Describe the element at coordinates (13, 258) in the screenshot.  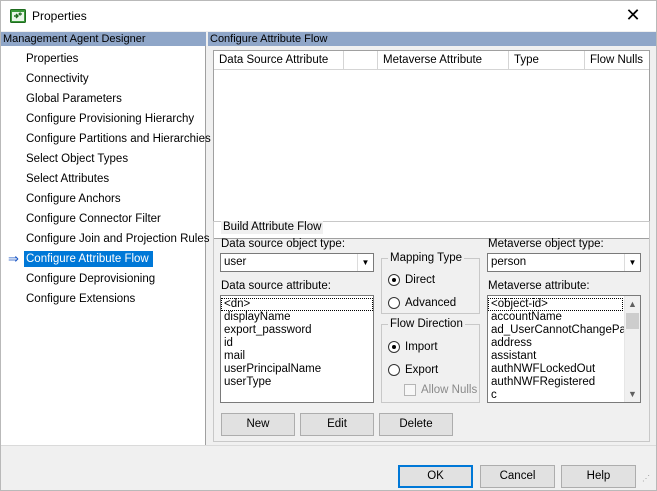
I see `current-step-arrow-icon: ⇒` at that location.